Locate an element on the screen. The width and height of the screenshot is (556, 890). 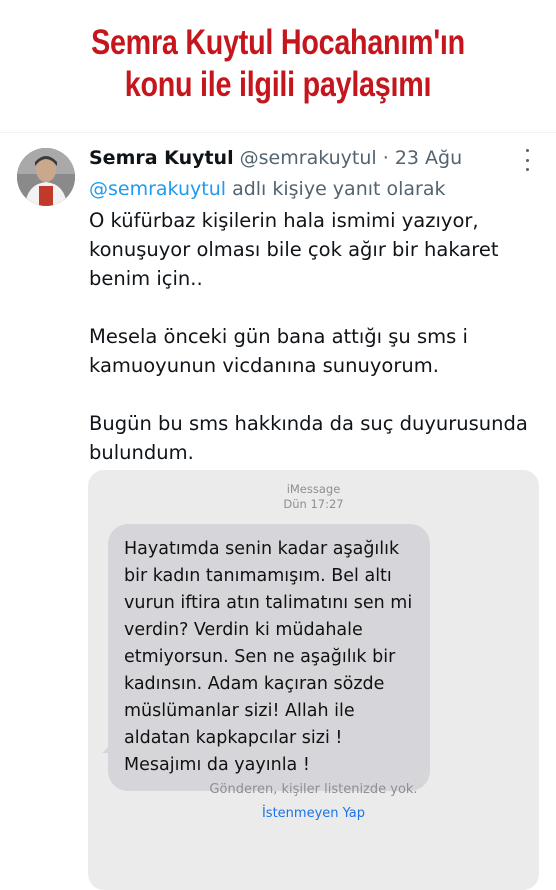
tweet-header: Semra Kuytul @semrakuytul · 23 Ağu is located at coordinates (275, 158).